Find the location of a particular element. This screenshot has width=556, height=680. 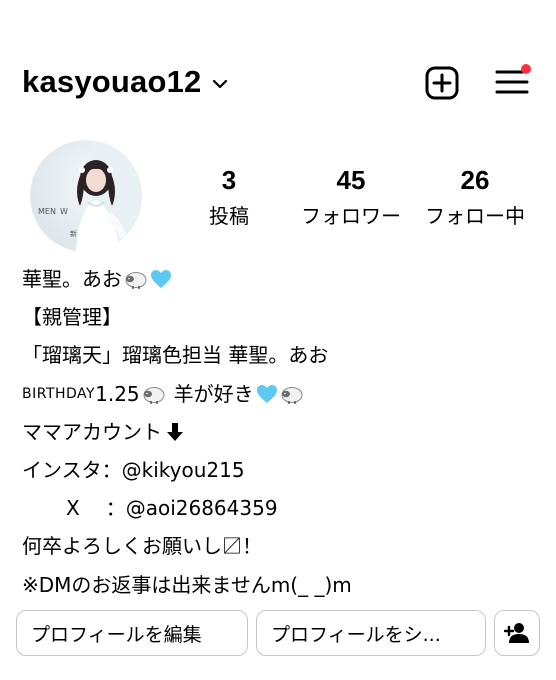

bio-line-mama-account: ママアカウント is located at coordinates (282, 432).